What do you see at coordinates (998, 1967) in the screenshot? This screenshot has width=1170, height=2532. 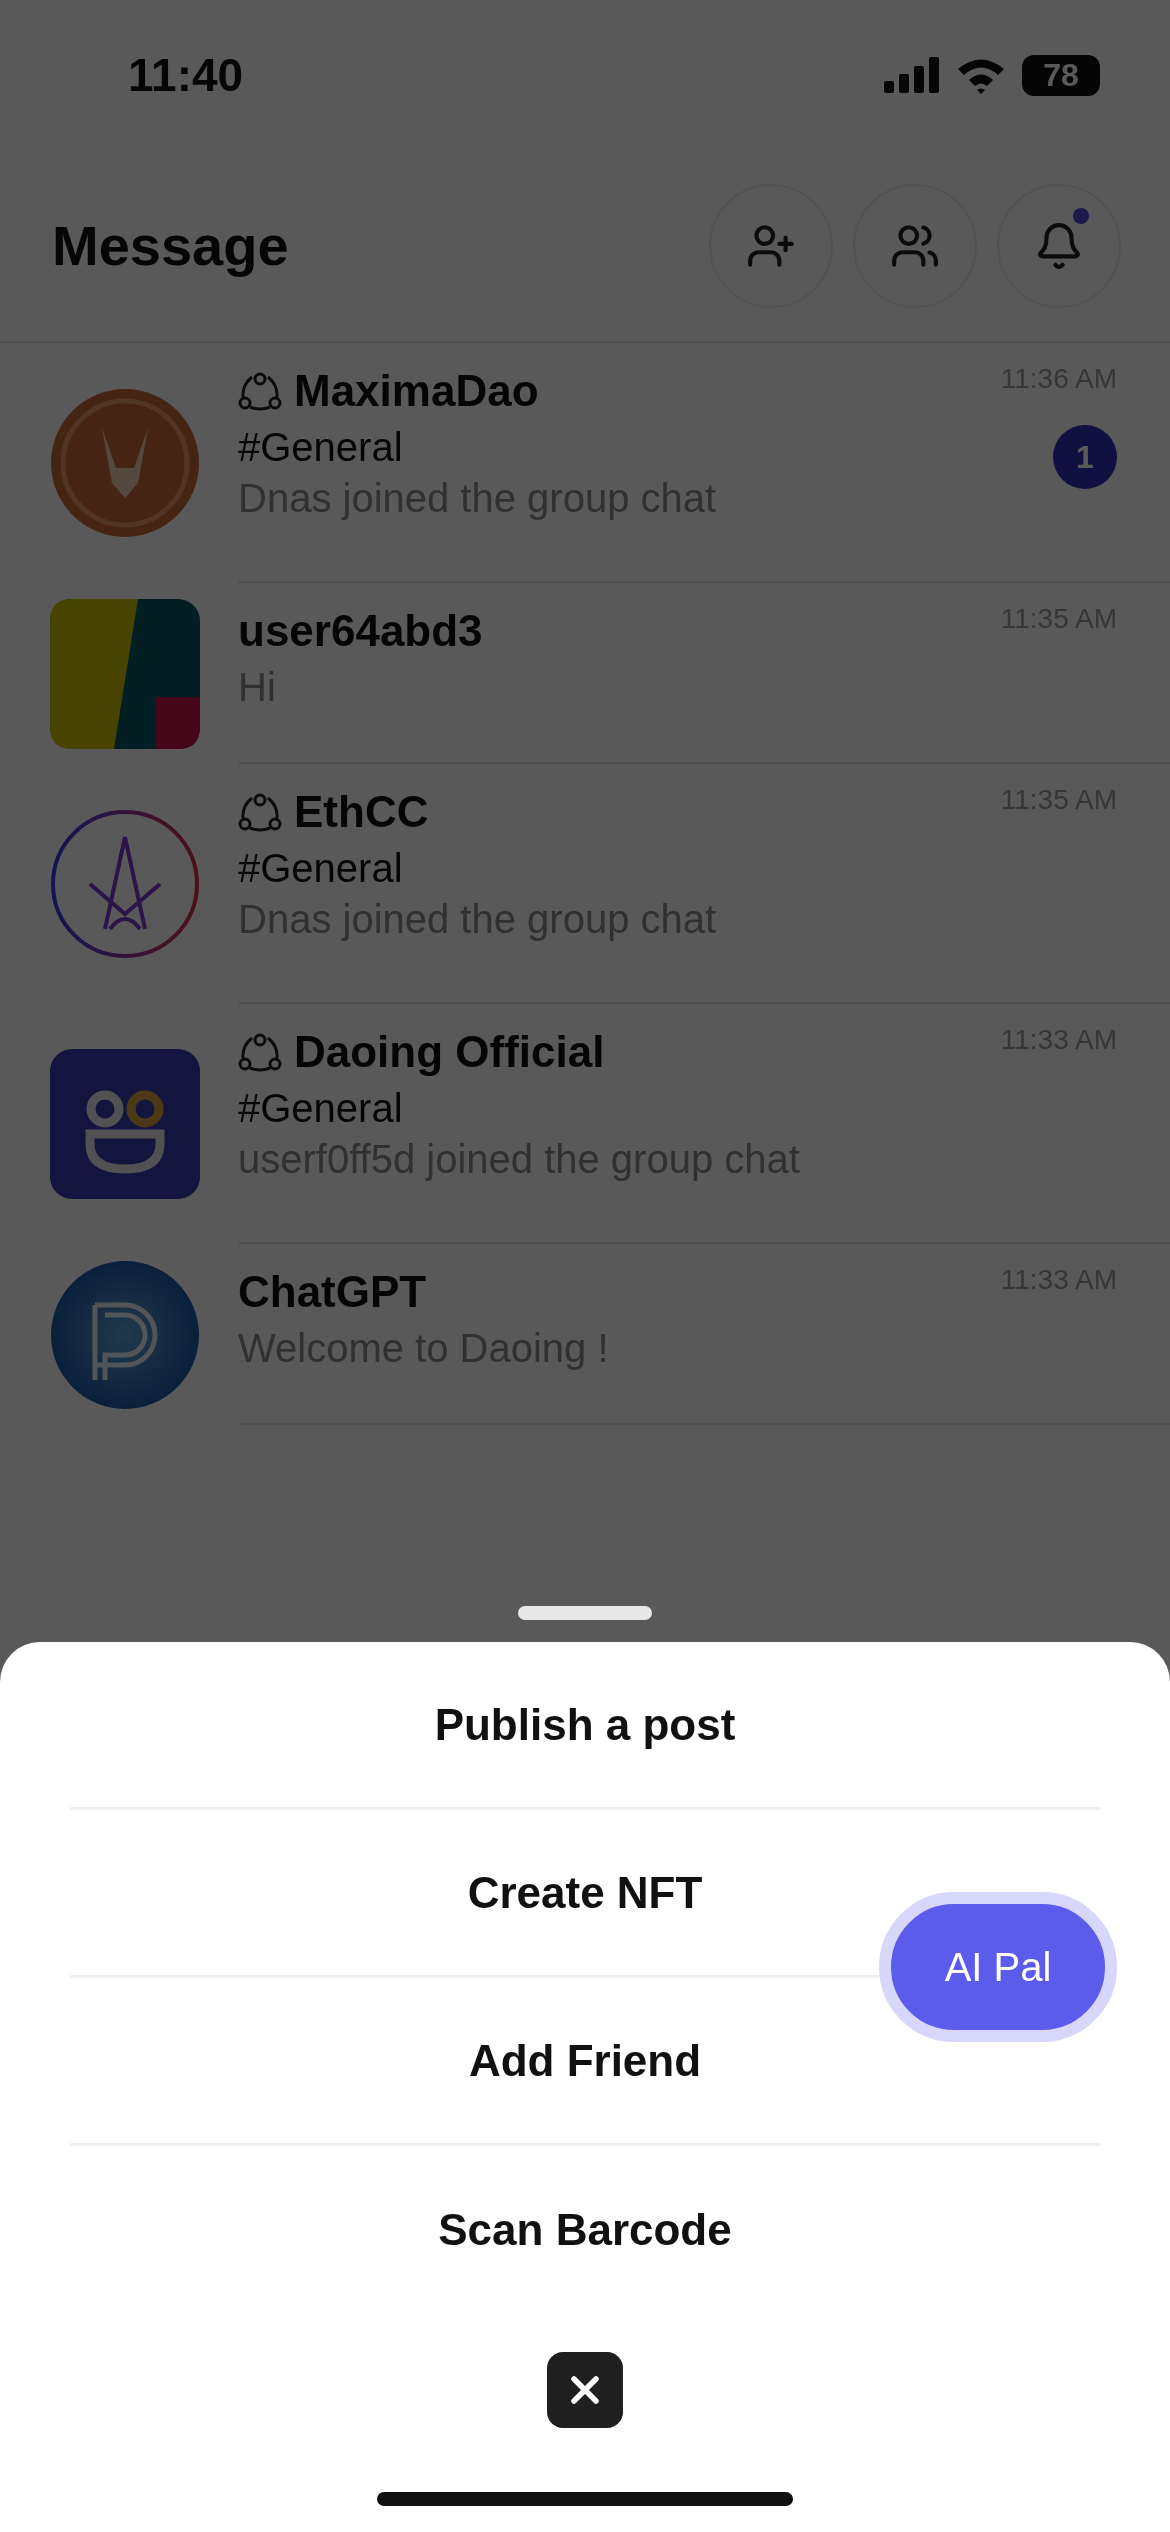 I see `ai-pal-button: AI Pal` at bounding box center [998, 1967].